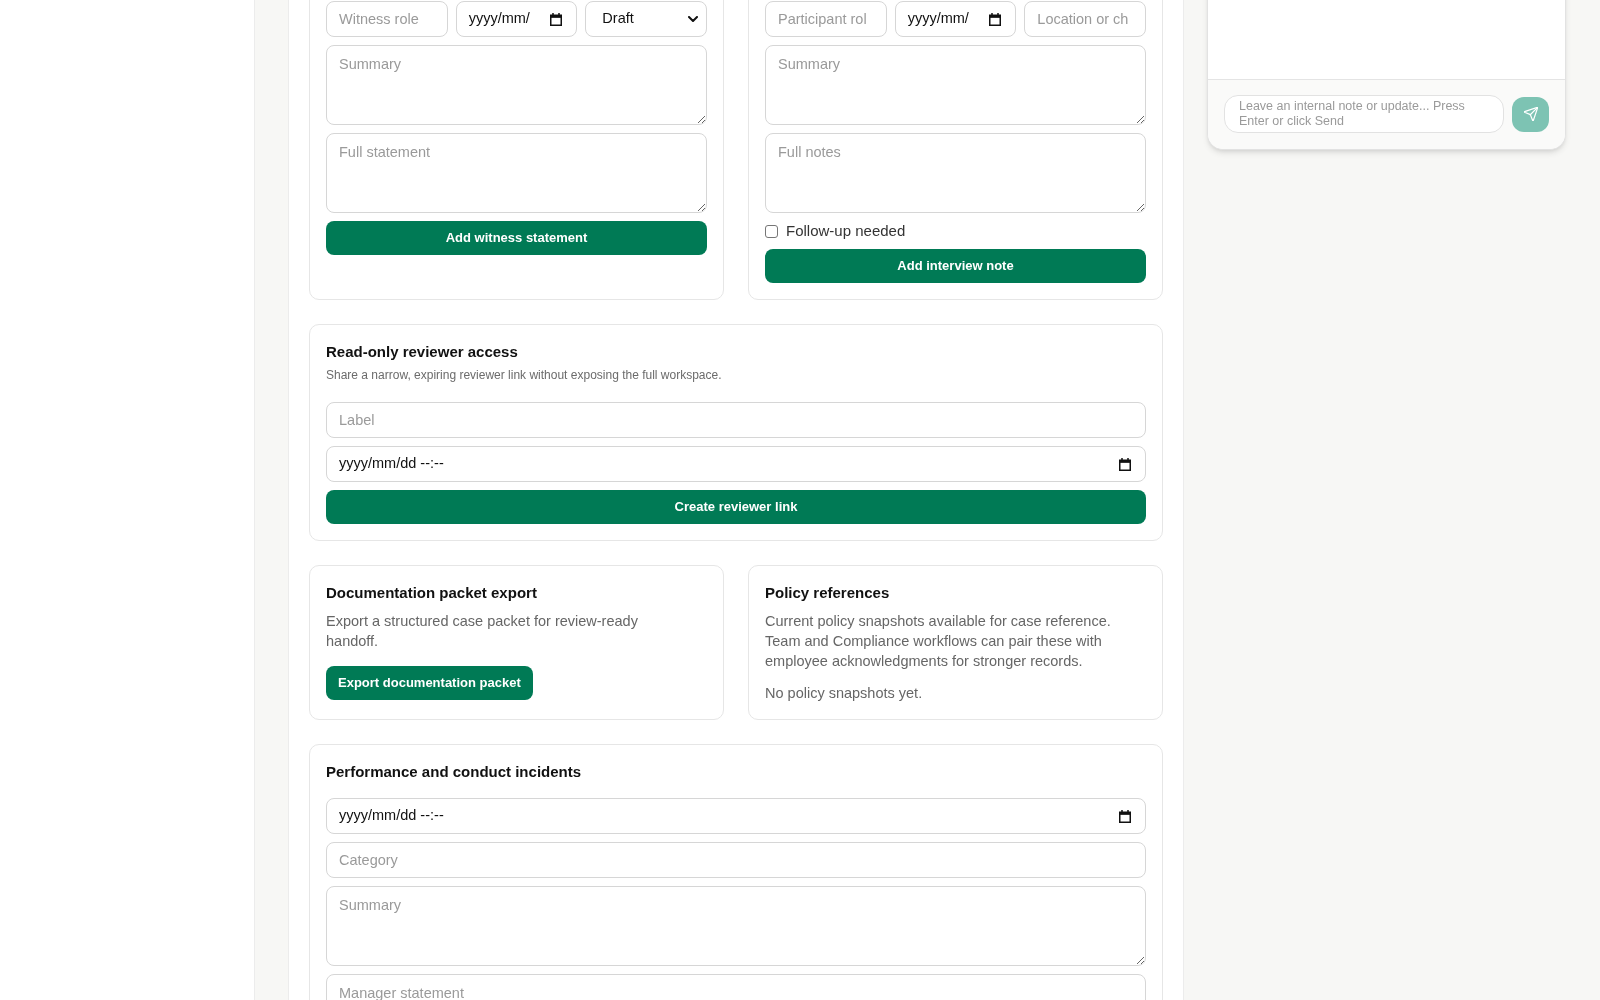  Describe the element at coordinates (516, 238) in the screenshot. I see `add-statement-button: Add witness statement` at that location.